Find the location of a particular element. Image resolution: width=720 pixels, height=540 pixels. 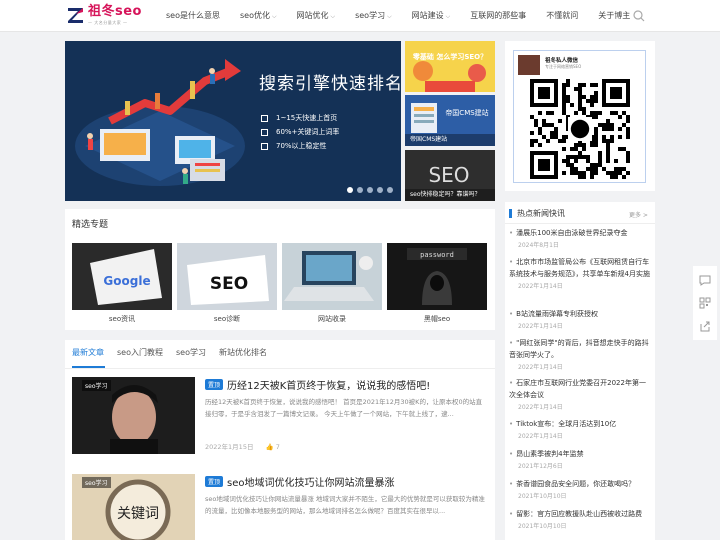

news-link: 石家庄市互联网行业党委召开2022年第一次全体会议 is located at coordinates (580, 389).